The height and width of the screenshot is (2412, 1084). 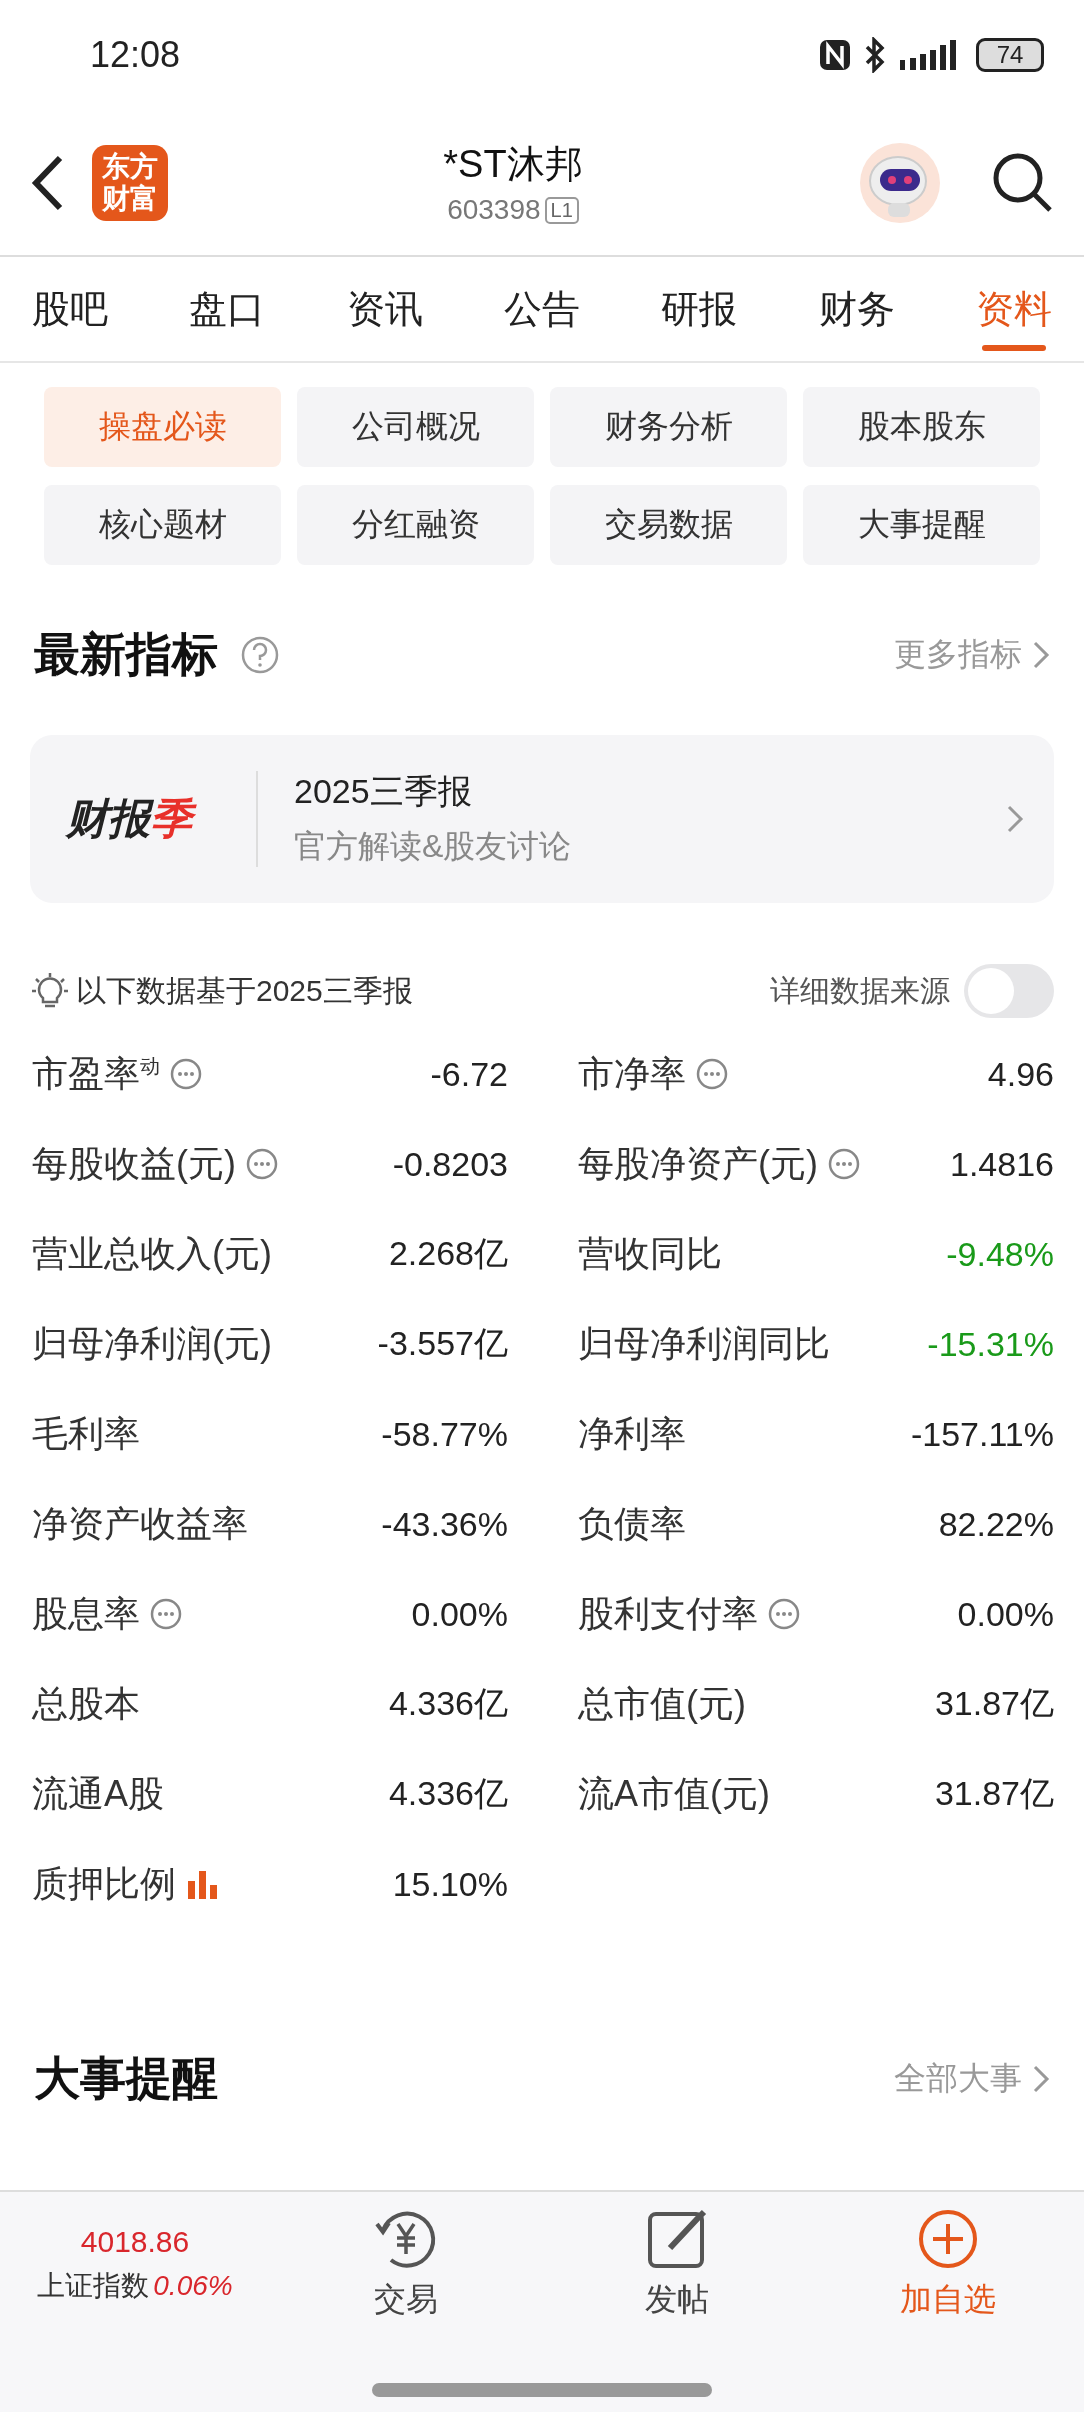 What do you see at coordinates (948, 2238) in the screenshot?
I see `add-icon` at bounding box center [948, 2238].